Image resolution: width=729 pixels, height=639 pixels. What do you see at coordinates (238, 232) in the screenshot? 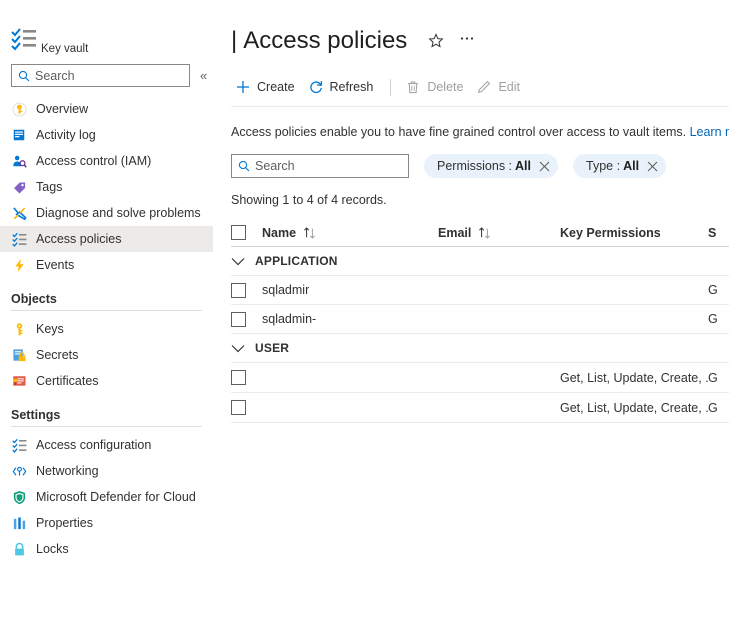
I see `select-all-checkbox` at bounding box center [238, 232].